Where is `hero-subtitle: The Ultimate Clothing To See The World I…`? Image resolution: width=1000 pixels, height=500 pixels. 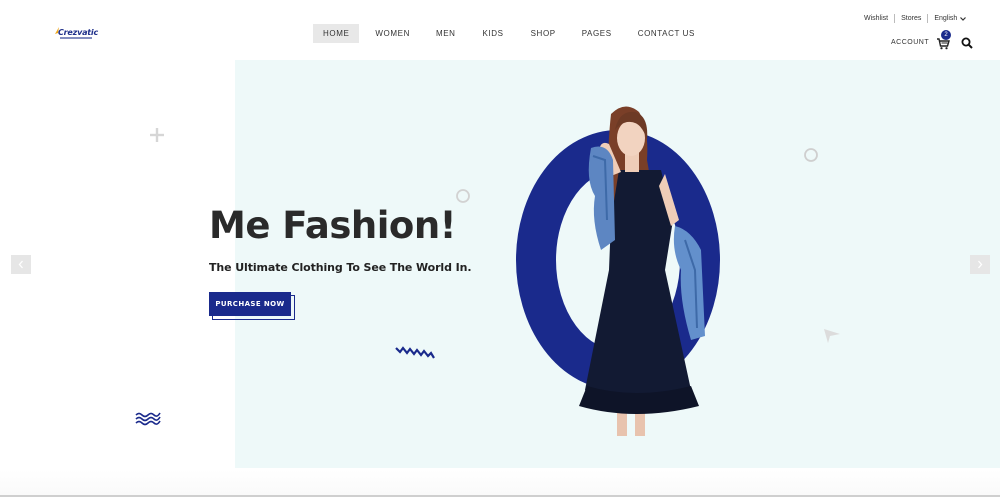 hero-subtitle: The Ultimate Clothing To See The World I… is located at coordinates (340, 267).